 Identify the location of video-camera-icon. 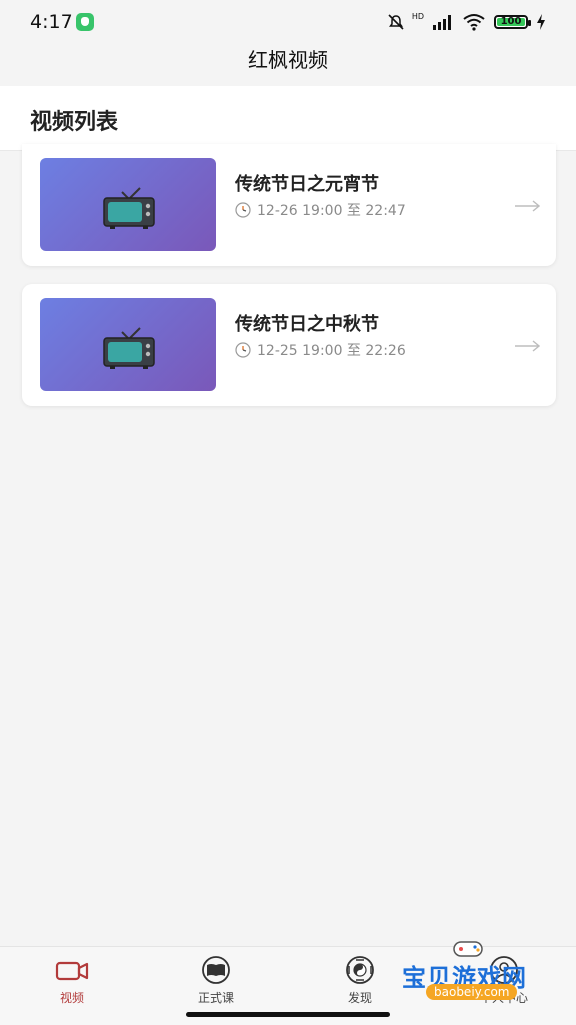
(72, 971).